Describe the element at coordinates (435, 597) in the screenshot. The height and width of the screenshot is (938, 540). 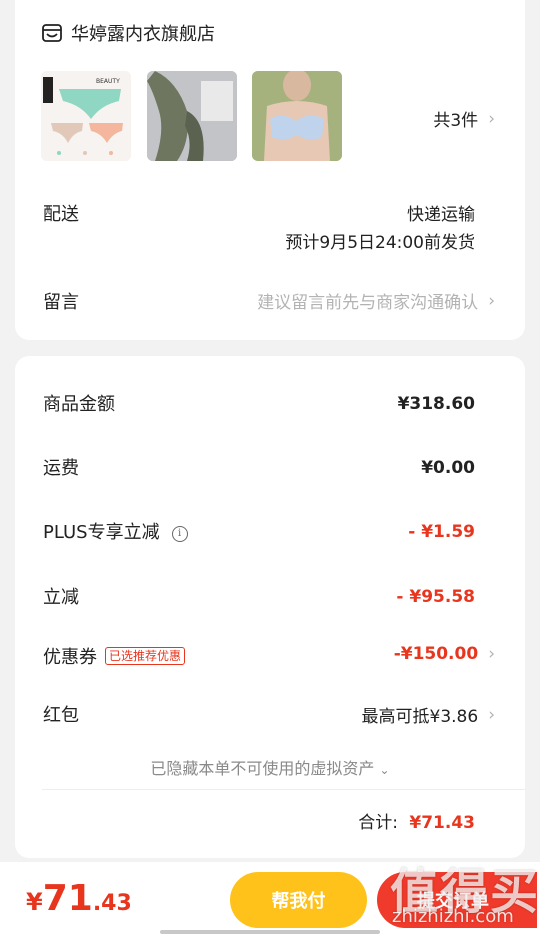
I see `instant-discount-value: - ¥95.58` at that location.